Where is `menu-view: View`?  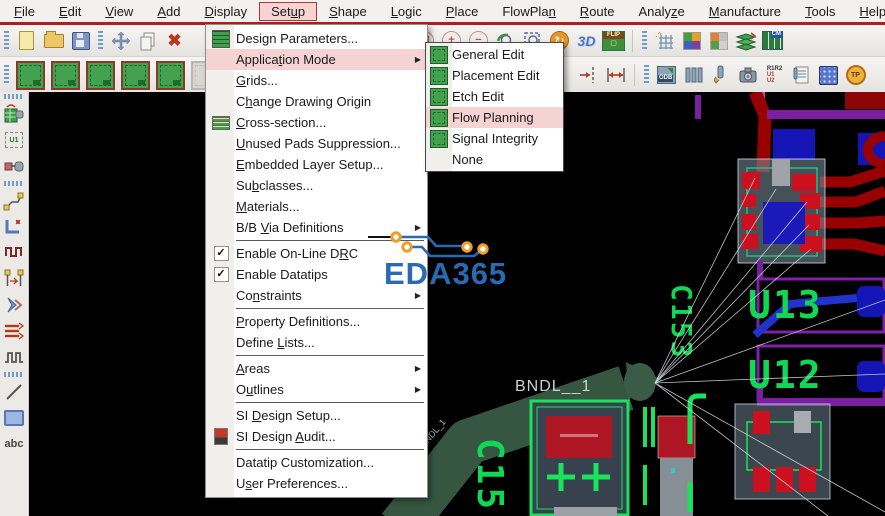 menu-view: View is located at coordinates (119, 11).